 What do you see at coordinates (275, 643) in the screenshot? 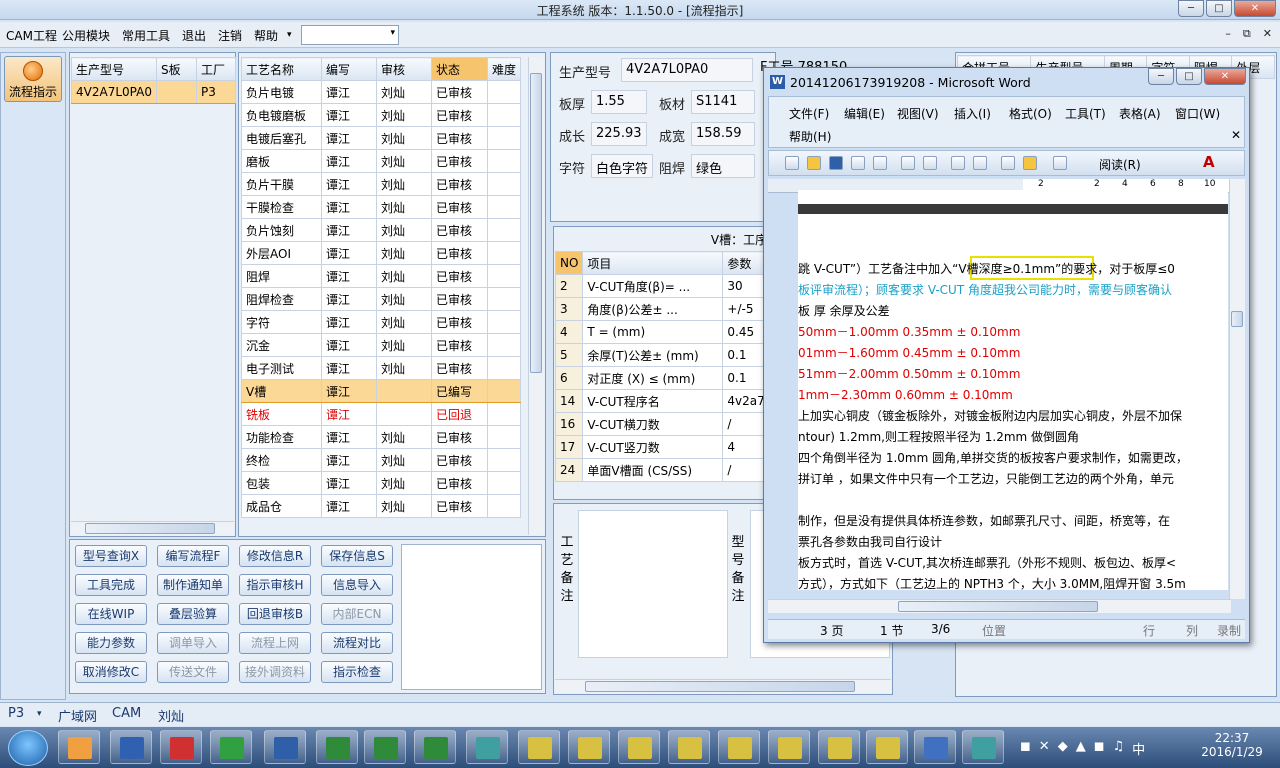
I see `action-button: 流程上网` at bounding box center [275, 643].